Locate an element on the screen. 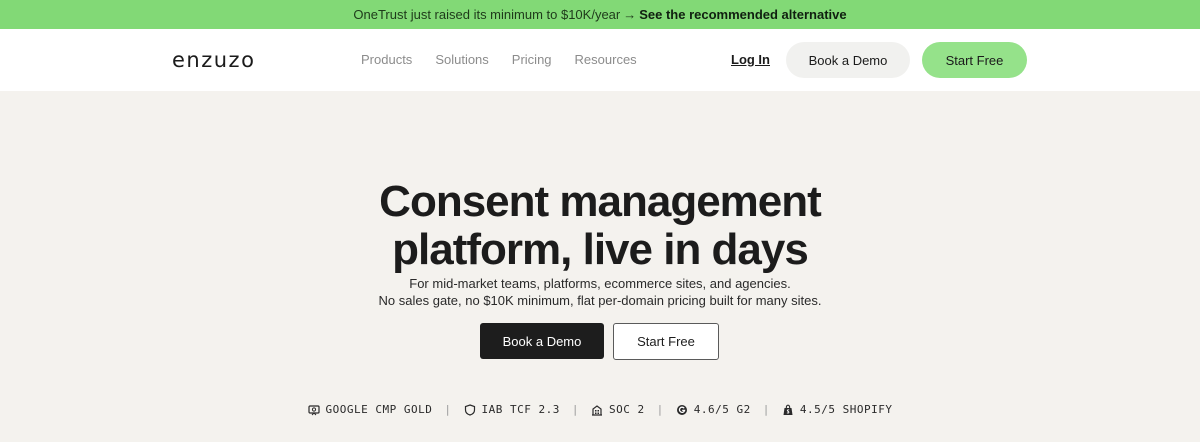 This screenshot has width=1200, height=442. hero-start-free-button: Start Free is located at coordinates (666, 341).